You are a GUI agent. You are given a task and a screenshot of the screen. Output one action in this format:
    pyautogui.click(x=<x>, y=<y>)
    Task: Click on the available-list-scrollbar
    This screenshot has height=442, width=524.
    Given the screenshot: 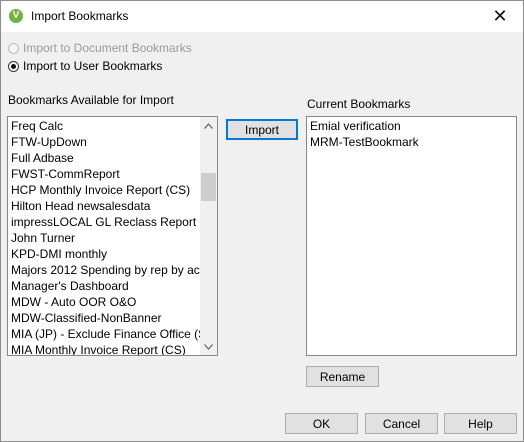 What is the action you would take?
    pyautogui.click(x=208, y=236)
    